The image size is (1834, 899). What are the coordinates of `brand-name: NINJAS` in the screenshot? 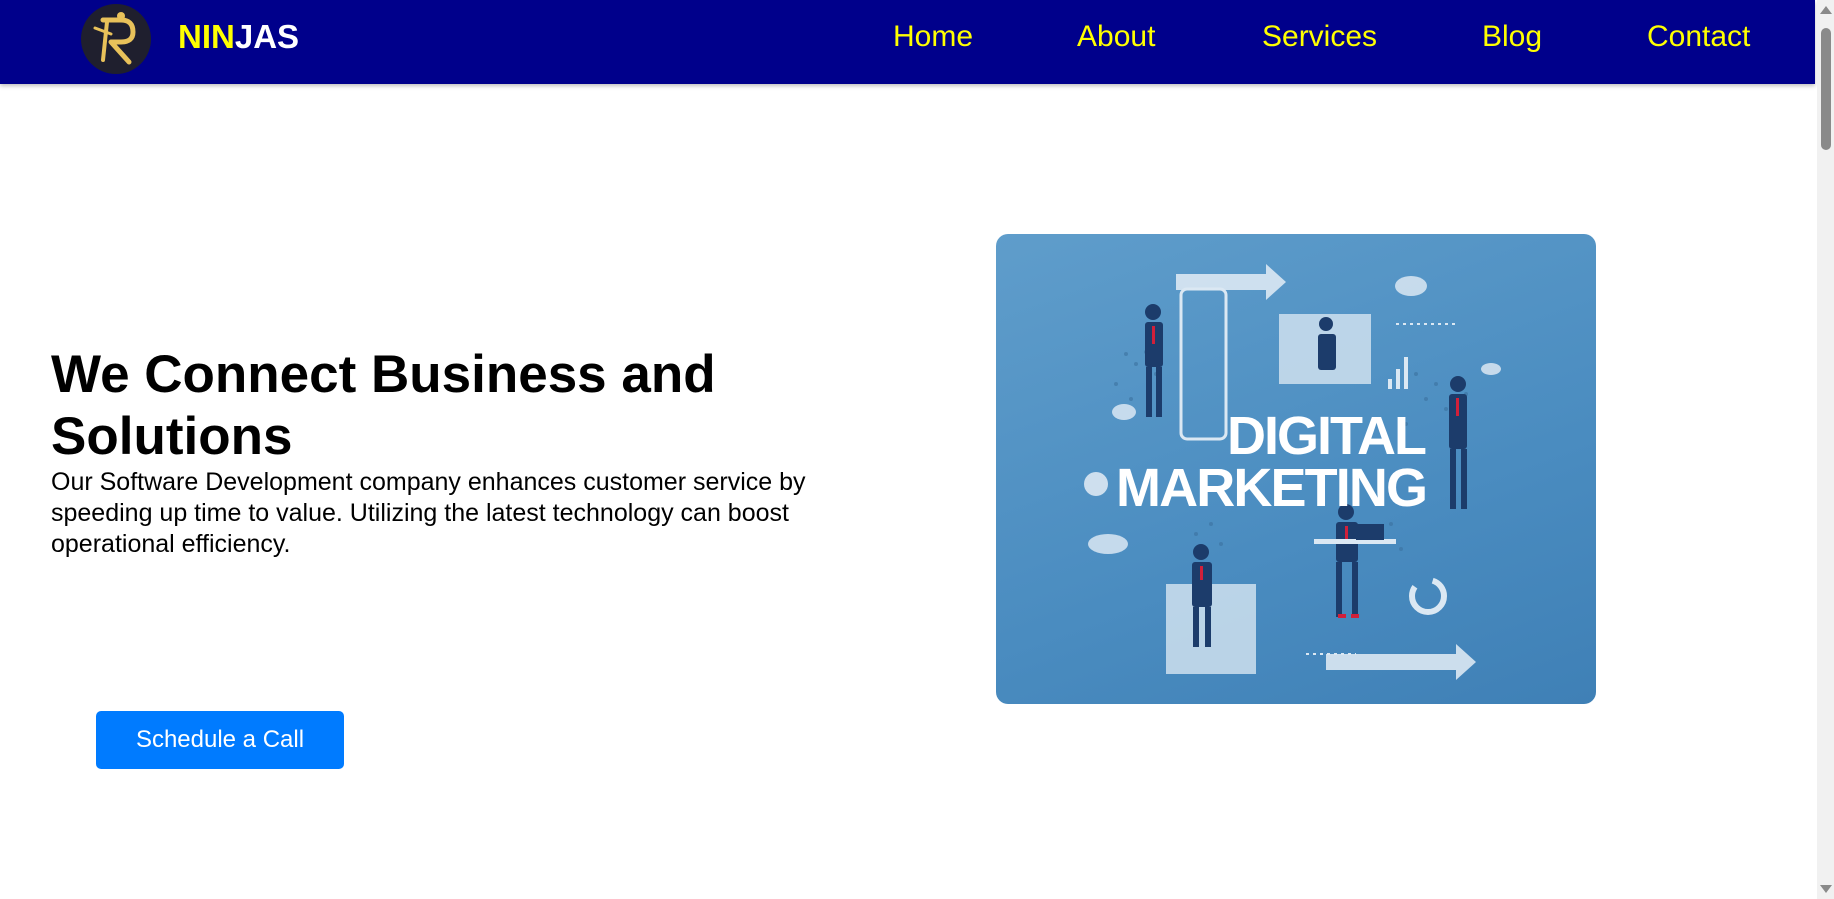 It's located at (238, 37).